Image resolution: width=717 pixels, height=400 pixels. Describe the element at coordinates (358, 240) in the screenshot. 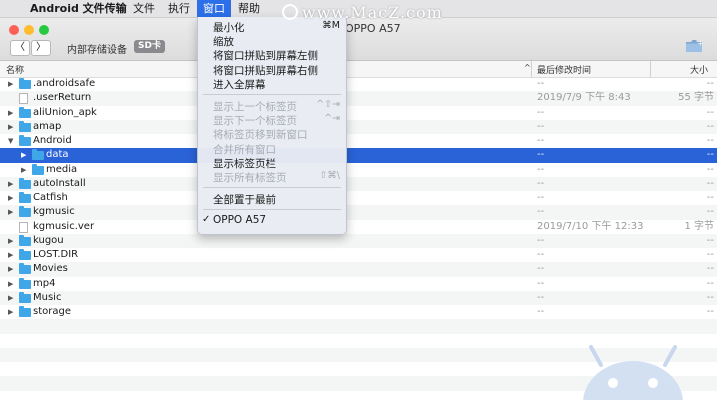

I see `file-row: ▶ kugou -- --` at that location.